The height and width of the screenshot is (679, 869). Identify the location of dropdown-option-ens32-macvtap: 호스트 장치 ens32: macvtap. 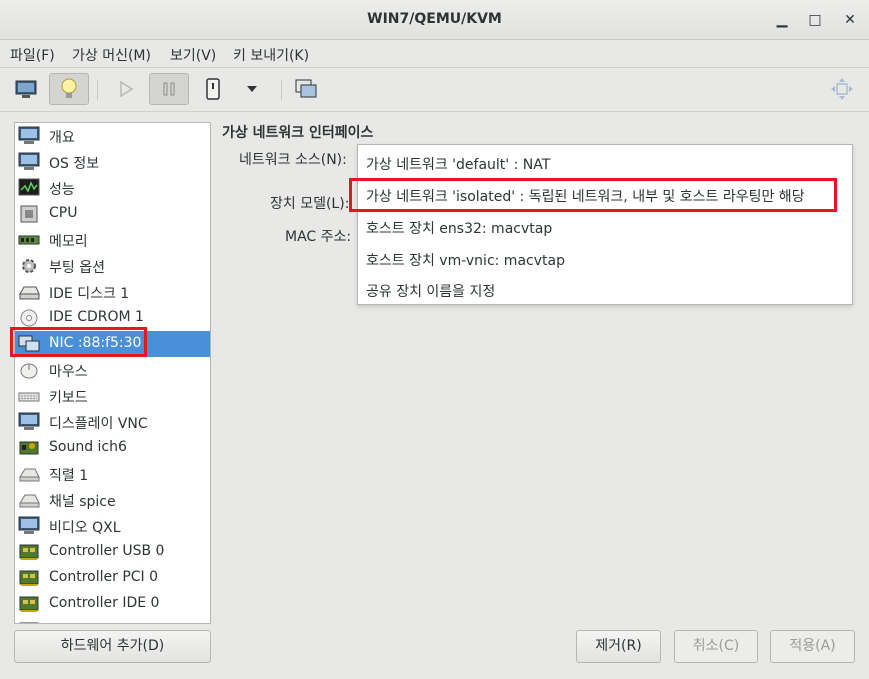
(459, 228).